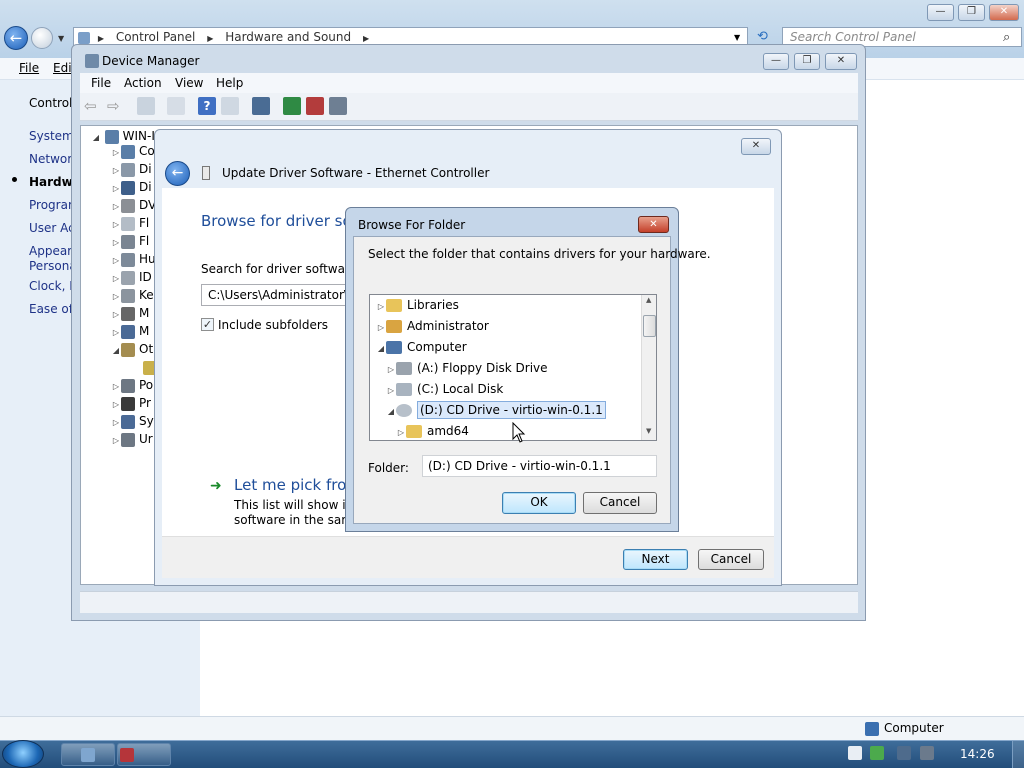 This screenshot has width=1024, height=768. I want to click on nav-system: System, so click(51, 136).